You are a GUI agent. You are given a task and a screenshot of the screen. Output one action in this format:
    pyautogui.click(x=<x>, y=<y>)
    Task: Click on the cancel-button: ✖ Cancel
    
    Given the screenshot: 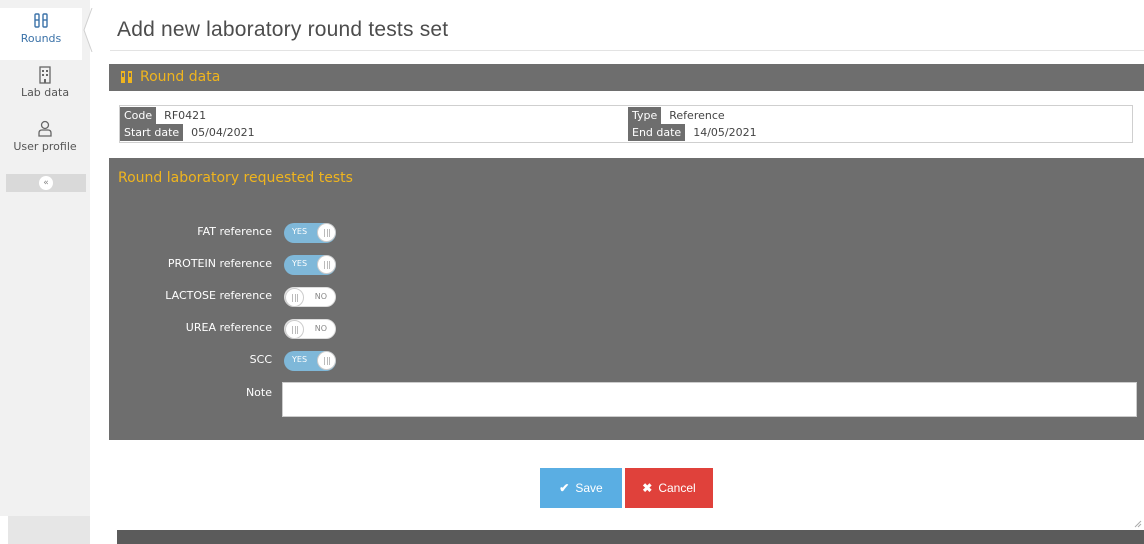 What is the action you would take?
    pyautogui.click(x=669, y=488)
    